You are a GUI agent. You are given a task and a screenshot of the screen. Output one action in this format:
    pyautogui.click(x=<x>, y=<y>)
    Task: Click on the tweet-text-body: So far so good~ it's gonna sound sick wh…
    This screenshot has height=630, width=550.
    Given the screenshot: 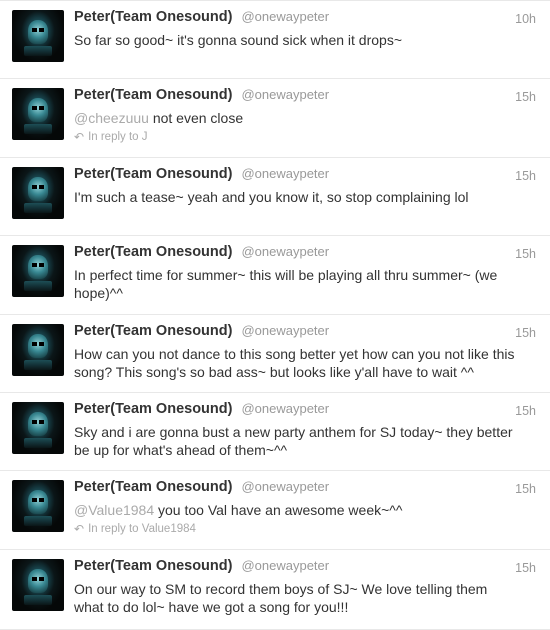 What is the action you would take?
    pyautogui.click(x=238, y=40)
    